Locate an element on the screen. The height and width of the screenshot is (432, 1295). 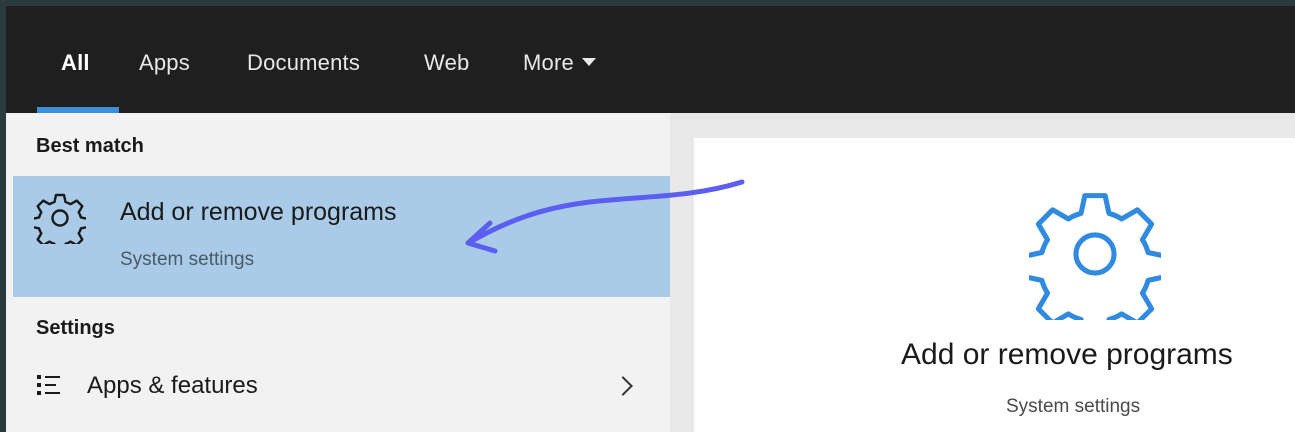
tab-apps: Apps is located at coordinates (164, 63).